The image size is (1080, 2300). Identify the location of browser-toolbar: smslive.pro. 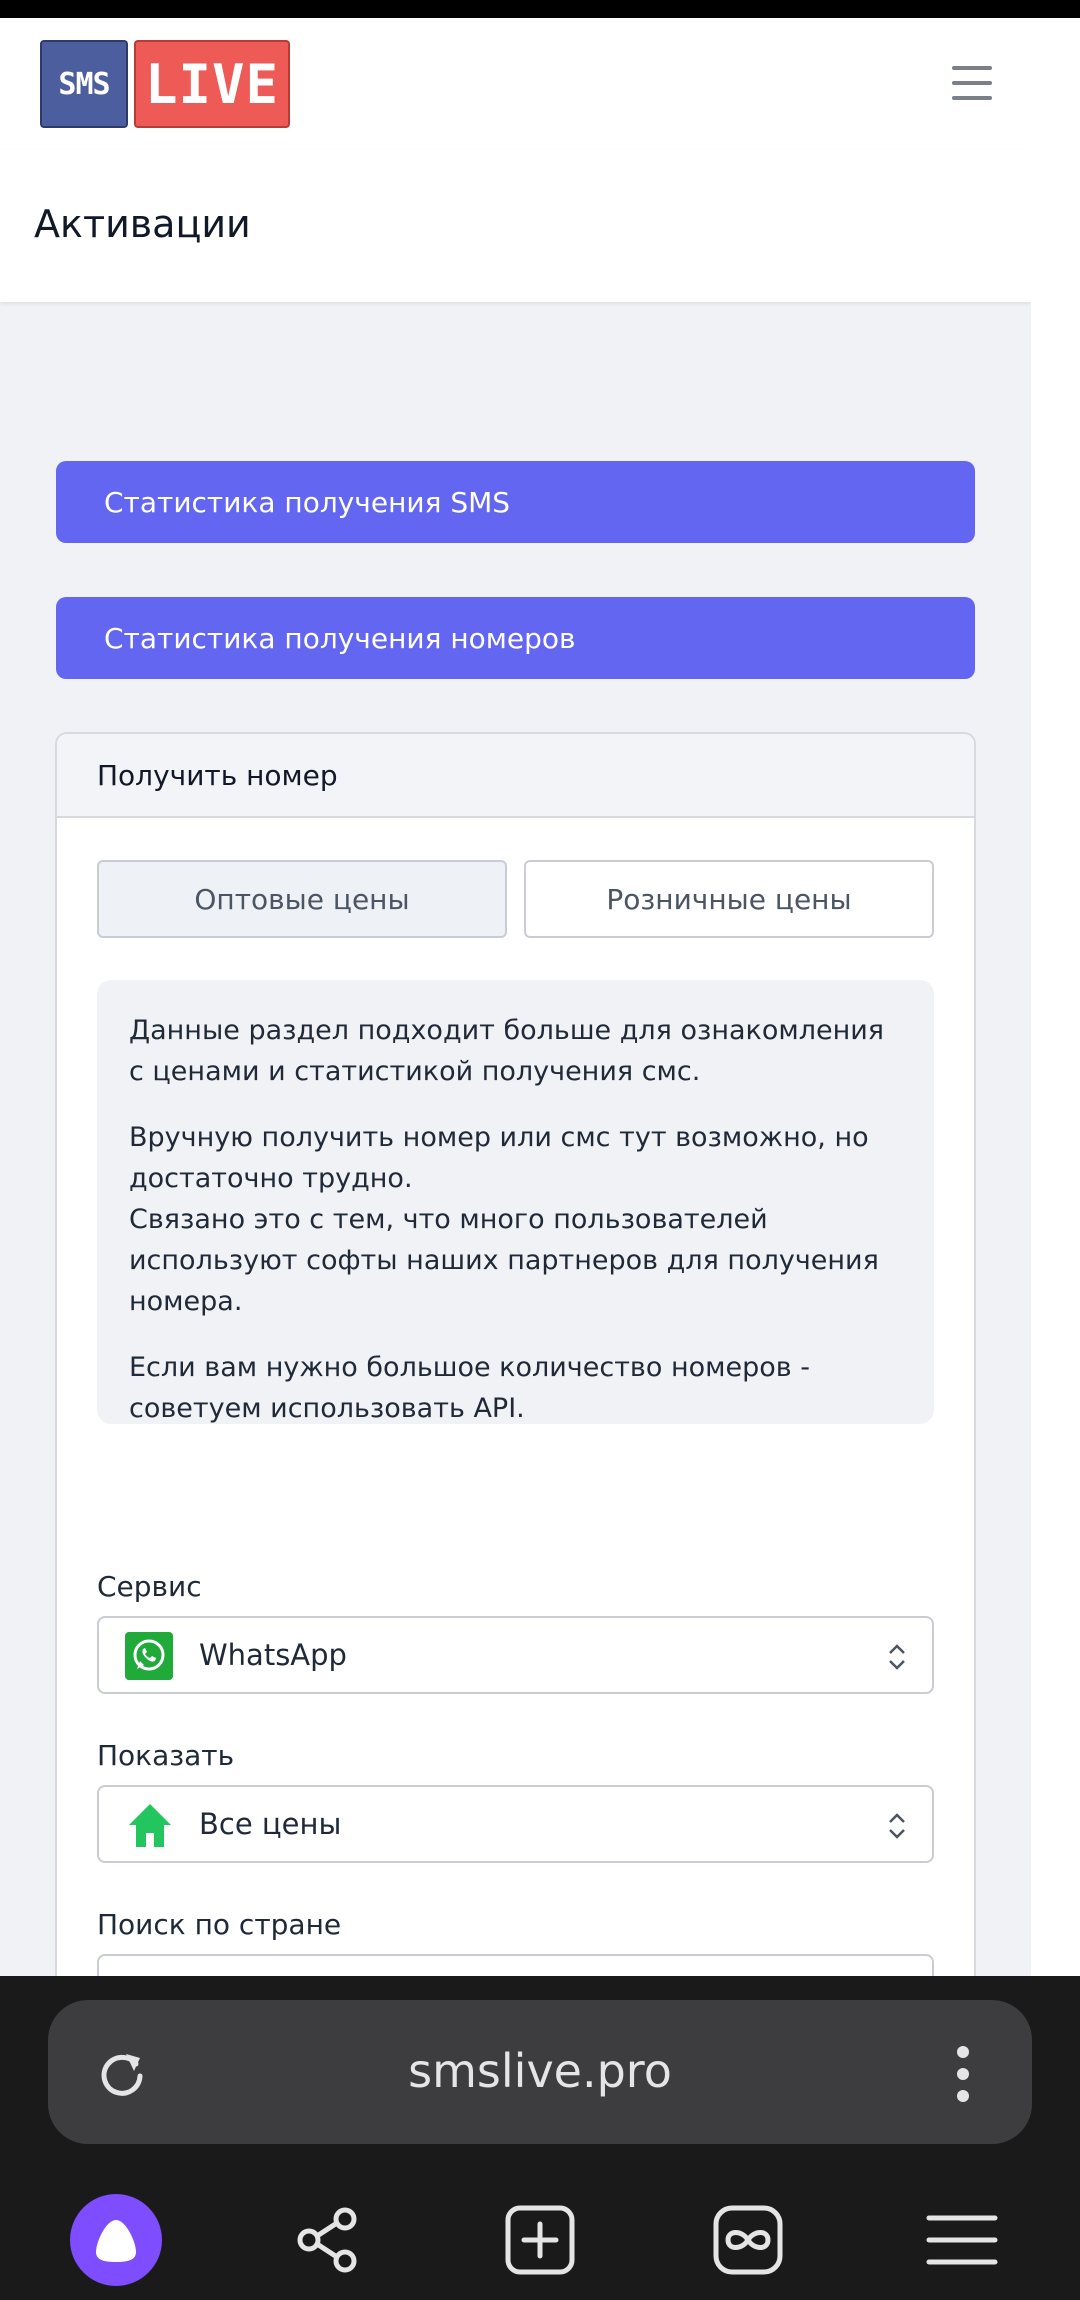
(540, 2138).